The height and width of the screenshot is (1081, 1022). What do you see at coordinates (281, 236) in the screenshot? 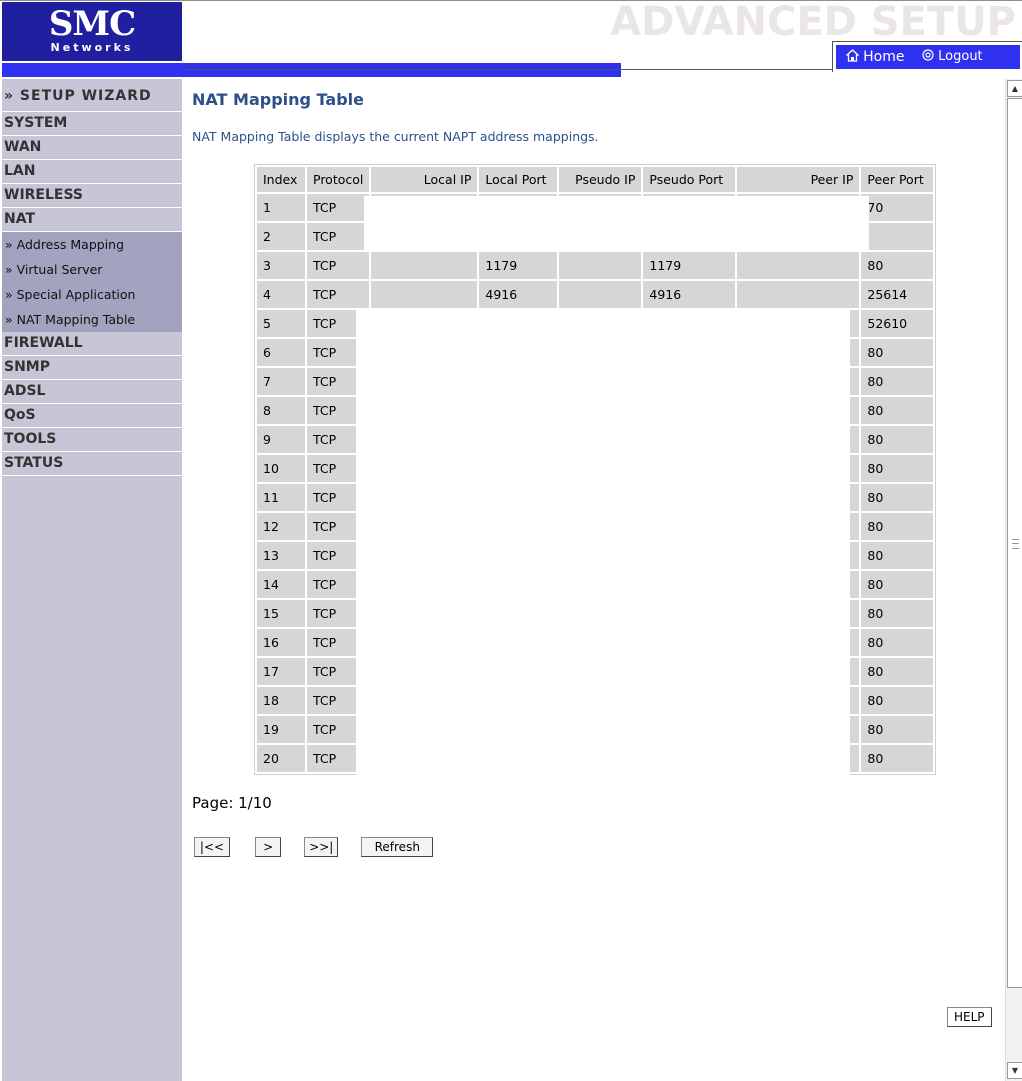
I see `cell-index: 2` at bounding box center [281, 236].